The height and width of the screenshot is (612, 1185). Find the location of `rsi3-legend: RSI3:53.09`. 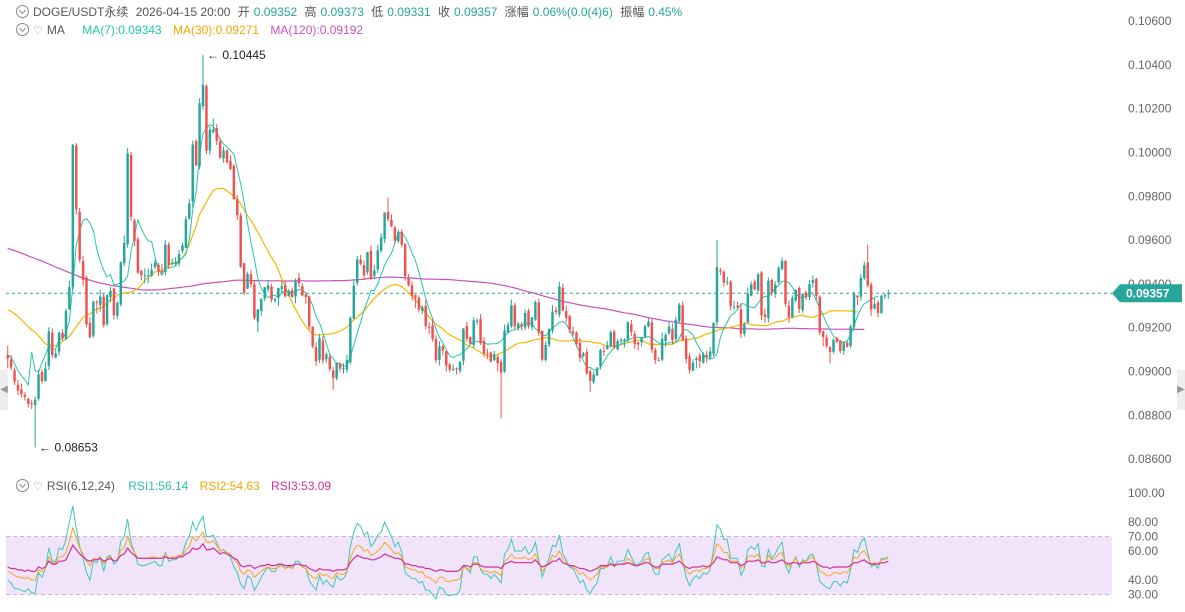

rsi3-legend: RSI3:53.09 is located at coordinates (301, 486).